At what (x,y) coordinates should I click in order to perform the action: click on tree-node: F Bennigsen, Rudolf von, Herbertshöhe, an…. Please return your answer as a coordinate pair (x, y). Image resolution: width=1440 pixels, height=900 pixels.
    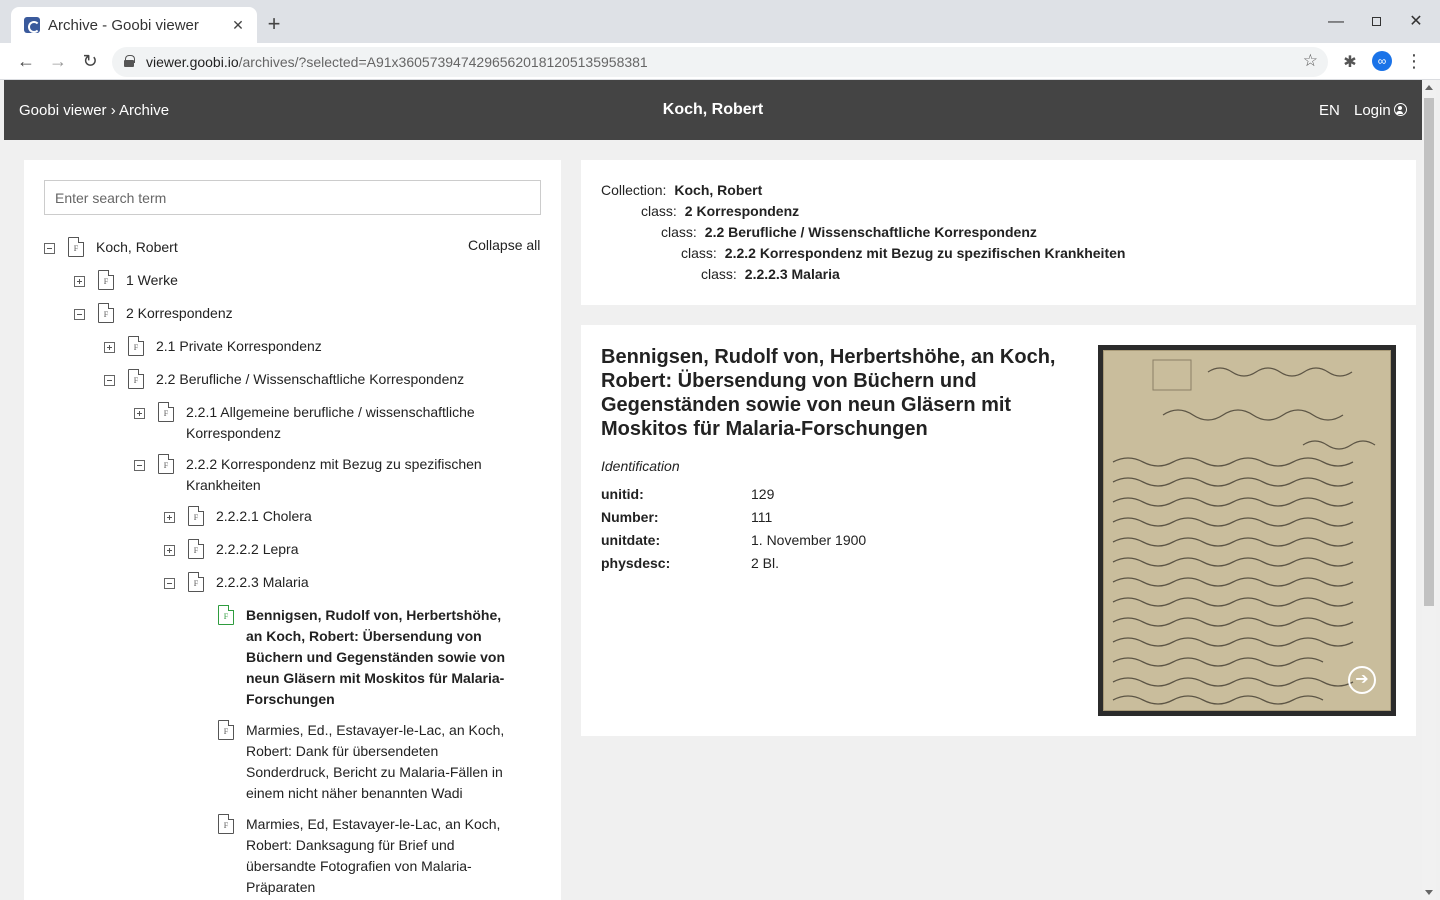
    Looking at the image, I should click on (292, 657).